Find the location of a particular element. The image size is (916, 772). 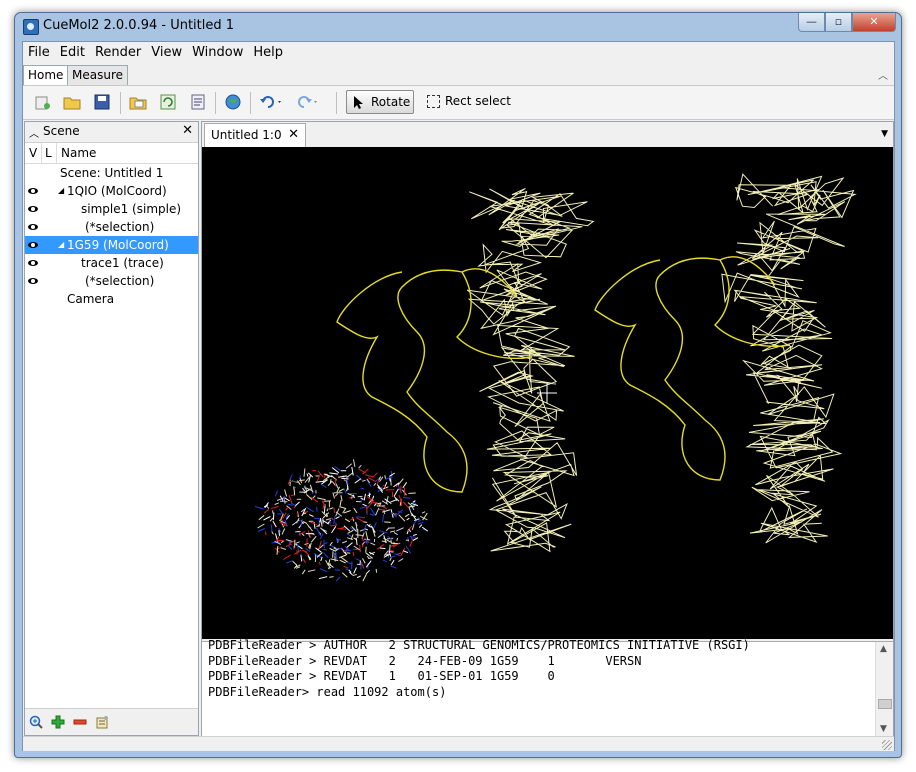

column-name: Name is located at coordinates (78, 153).